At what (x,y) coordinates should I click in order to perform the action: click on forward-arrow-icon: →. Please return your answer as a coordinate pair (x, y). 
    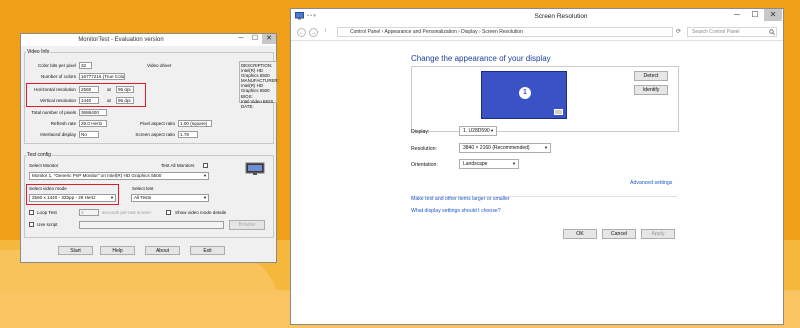
    Looking at the image, I should click on (313, 32).